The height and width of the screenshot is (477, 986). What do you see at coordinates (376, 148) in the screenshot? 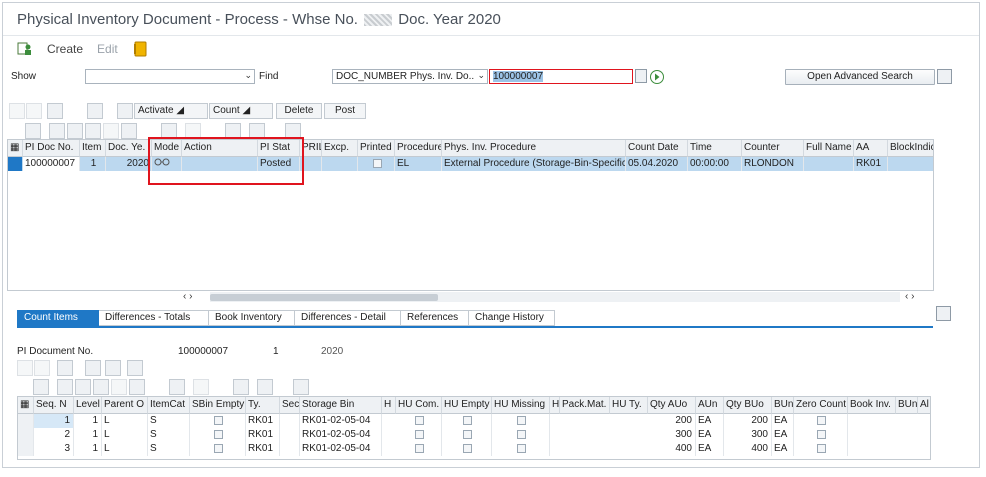
I see `column-header: Printed` at bounding box center [376, 148].